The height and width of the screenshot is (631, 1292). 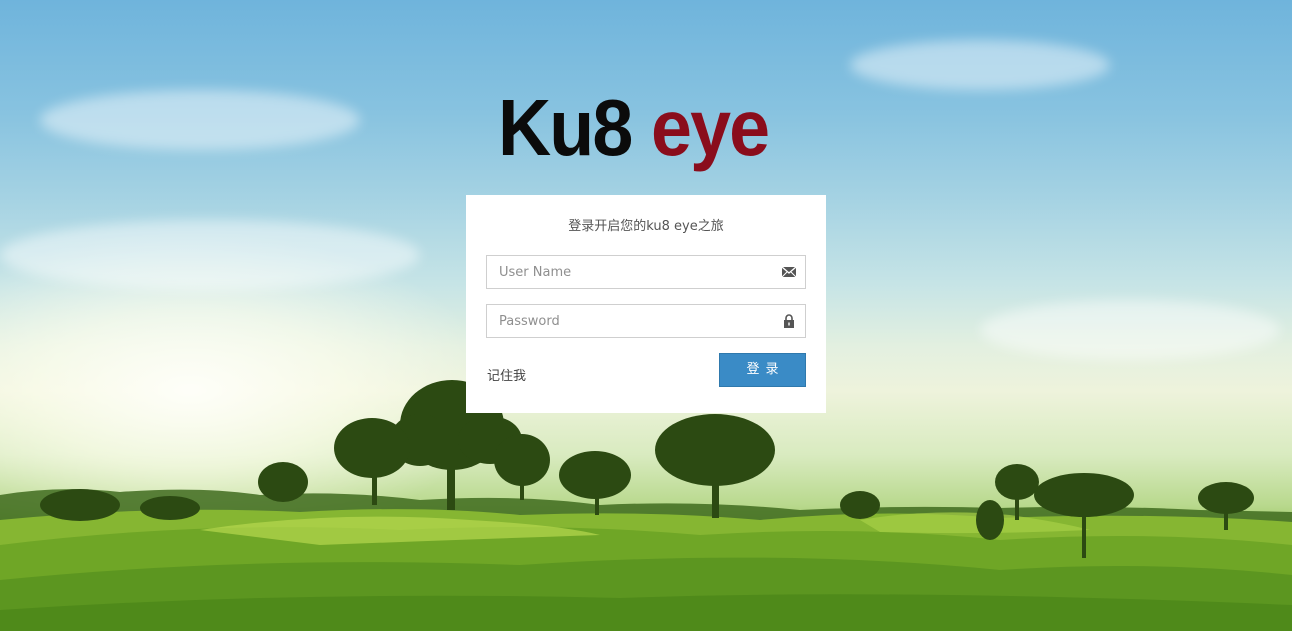 I want to click on username-input, so click(x=646, y=272).